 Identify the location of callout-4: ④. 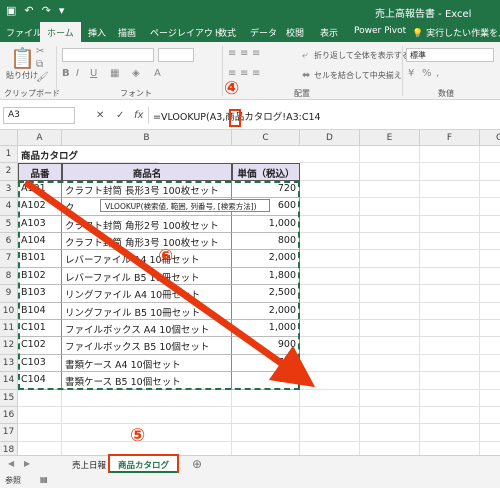
(232, 88).